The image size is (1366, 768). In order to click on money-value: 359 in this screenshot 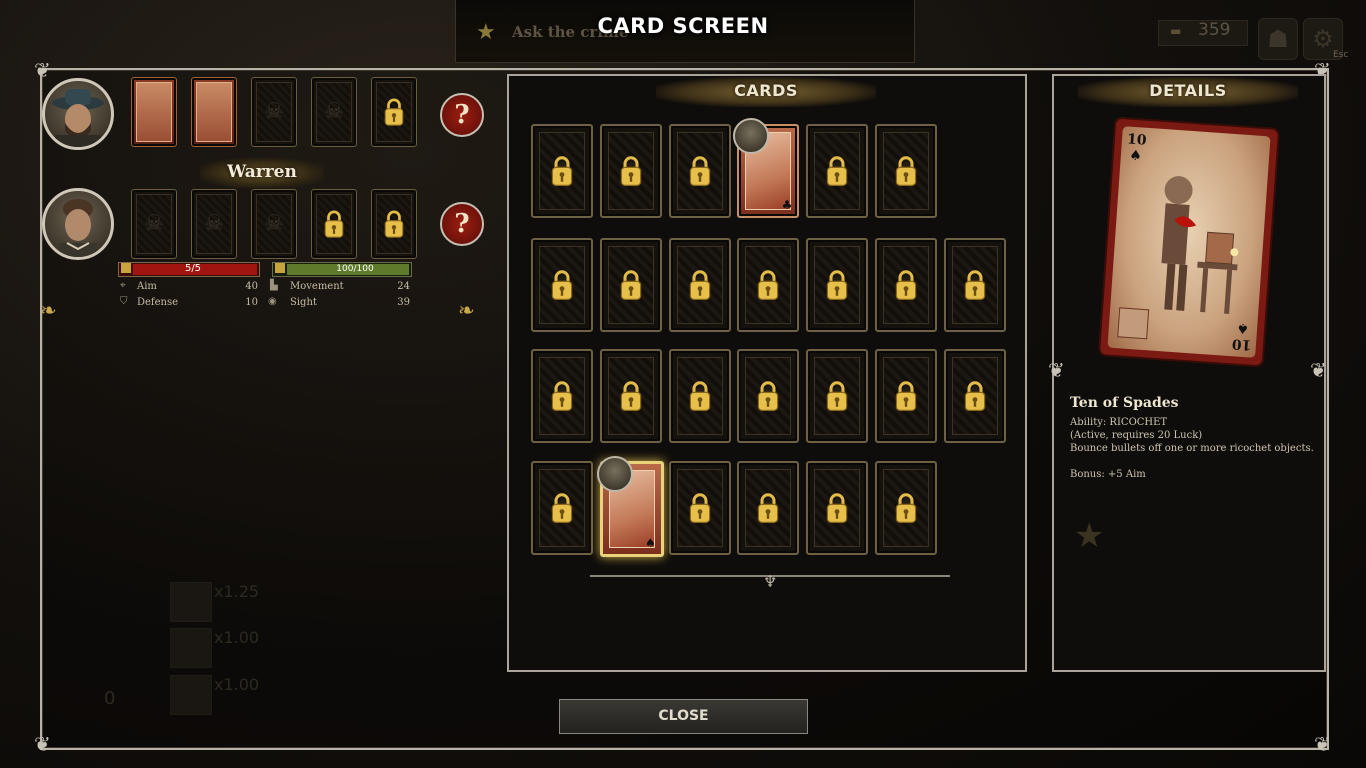, I will do `click(1214, 30)`.